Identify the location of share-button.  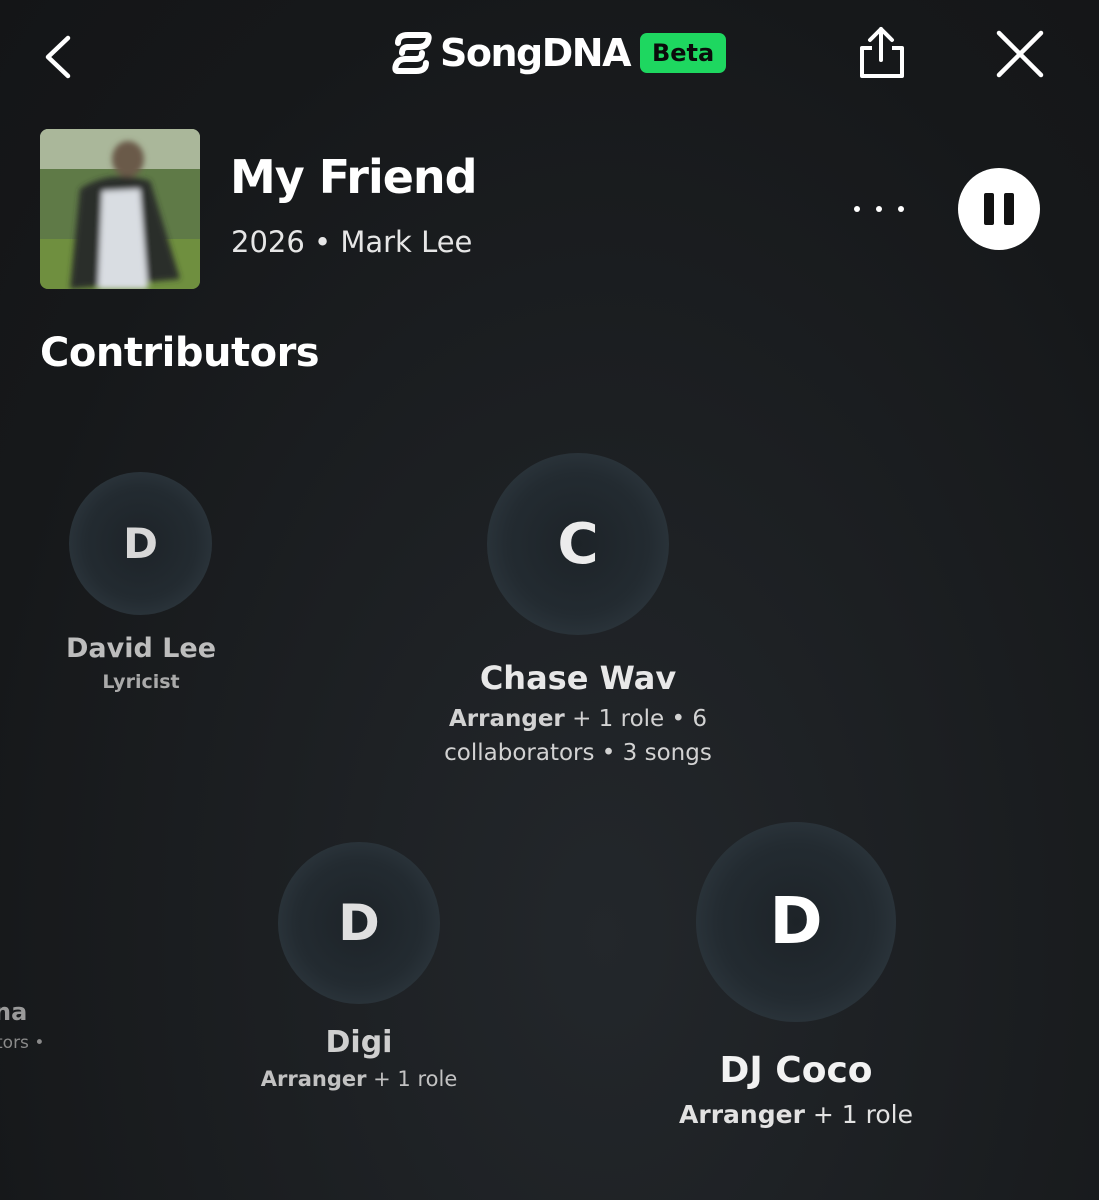
(880, 53).